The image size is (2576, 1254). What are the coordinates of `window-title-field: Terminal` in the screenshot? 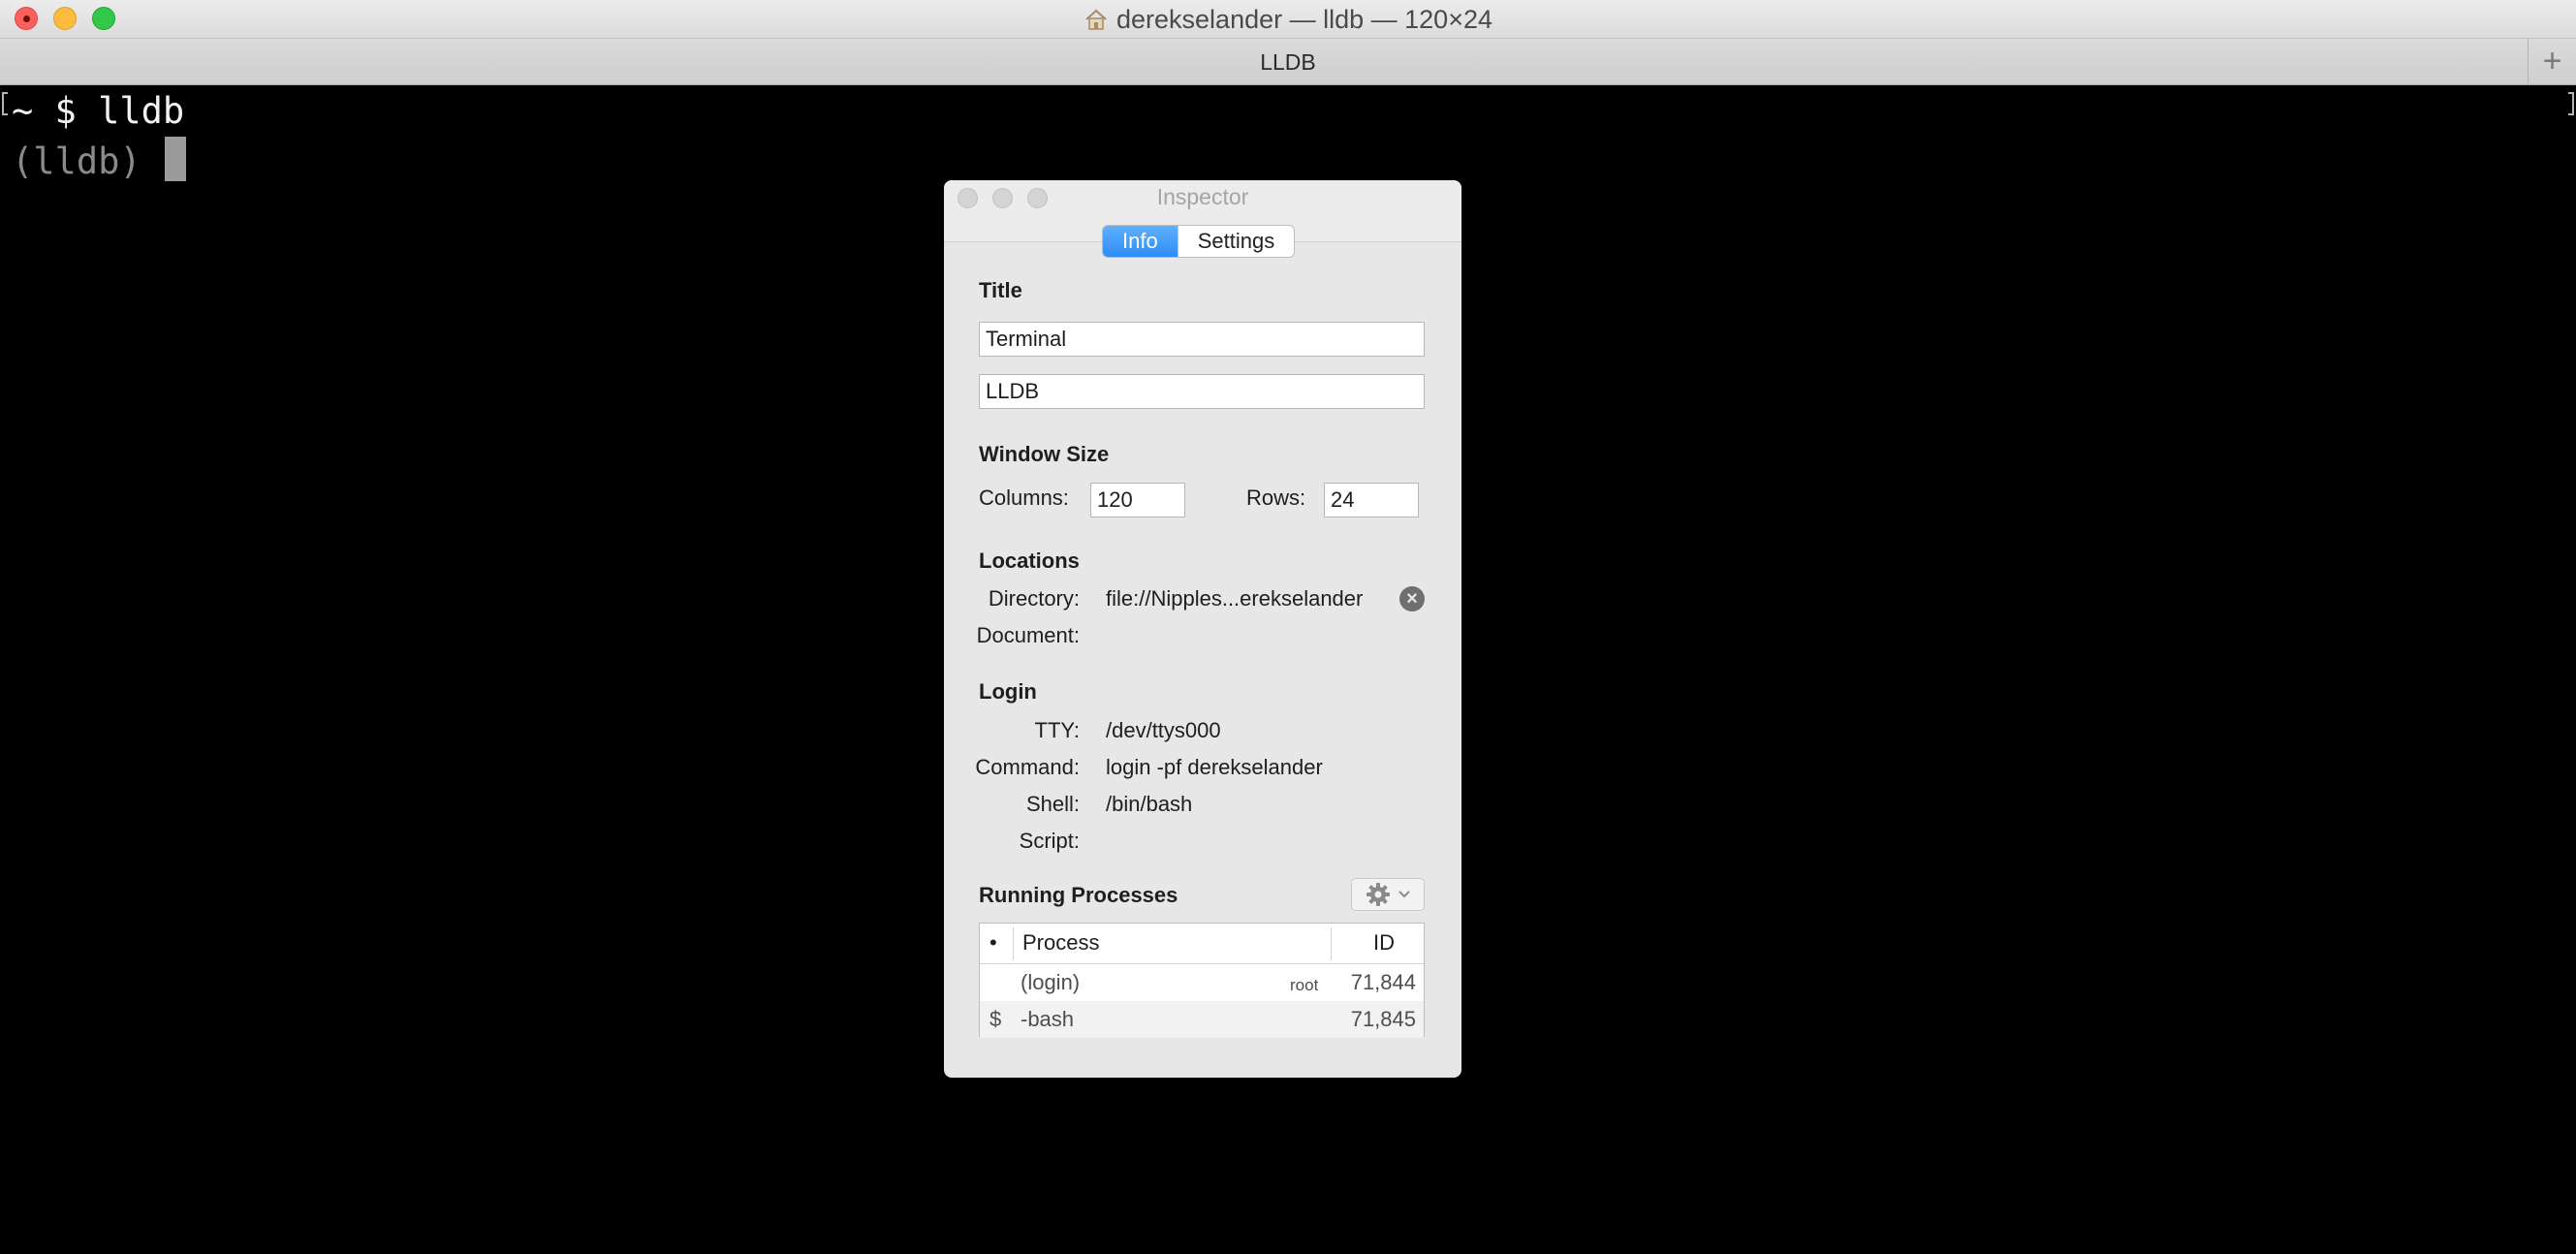 It's located at (1202, 339).